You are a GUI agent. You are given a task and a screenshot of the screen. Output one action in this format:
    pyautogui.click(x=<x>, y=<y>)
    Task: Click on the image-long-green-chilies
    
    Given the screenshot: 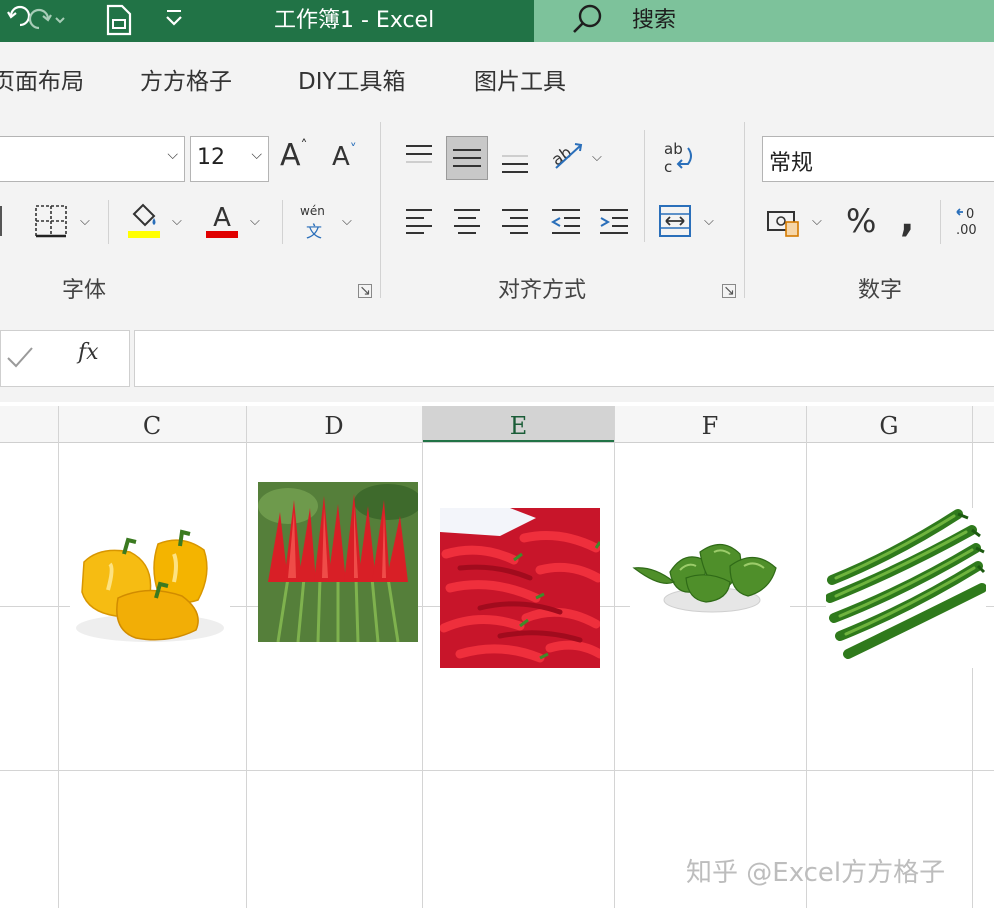 What is the action you would take?
    pyautogui.click(x=906, y=588)
    